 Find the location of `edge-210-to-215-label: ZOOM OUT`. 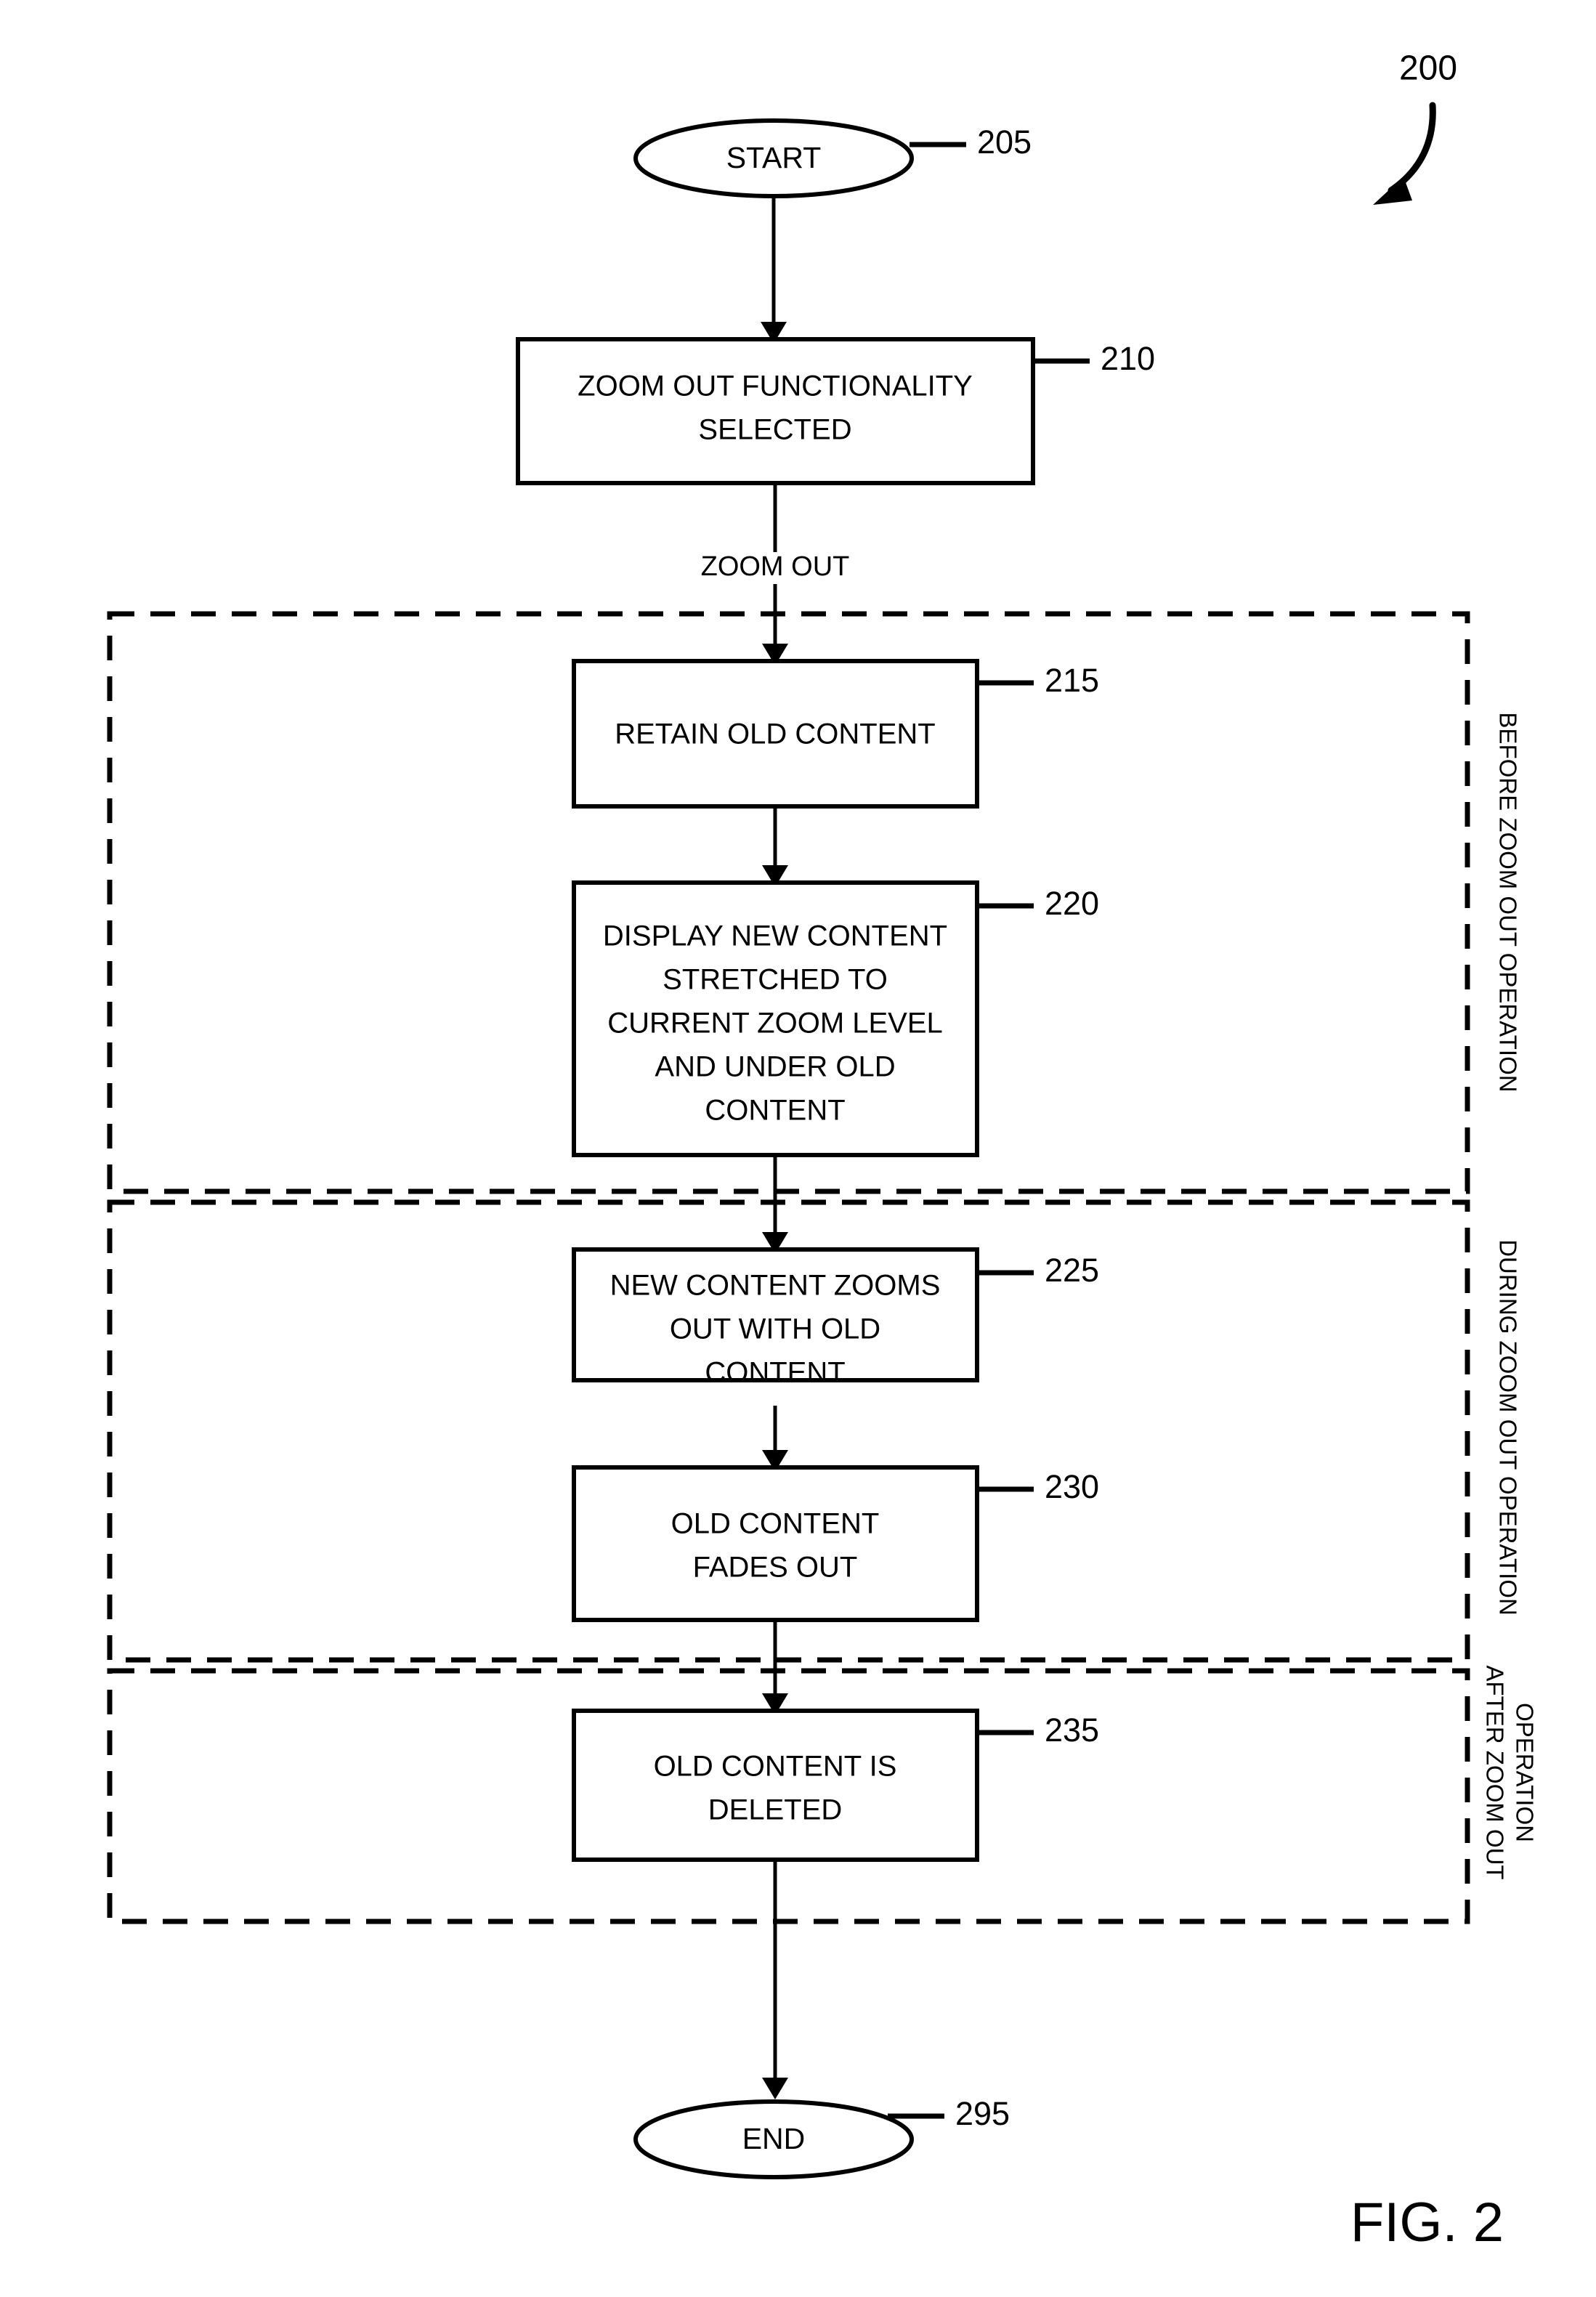

edge-210-to-215-label: ZOOM OUT is located at coordinates (775, 566).